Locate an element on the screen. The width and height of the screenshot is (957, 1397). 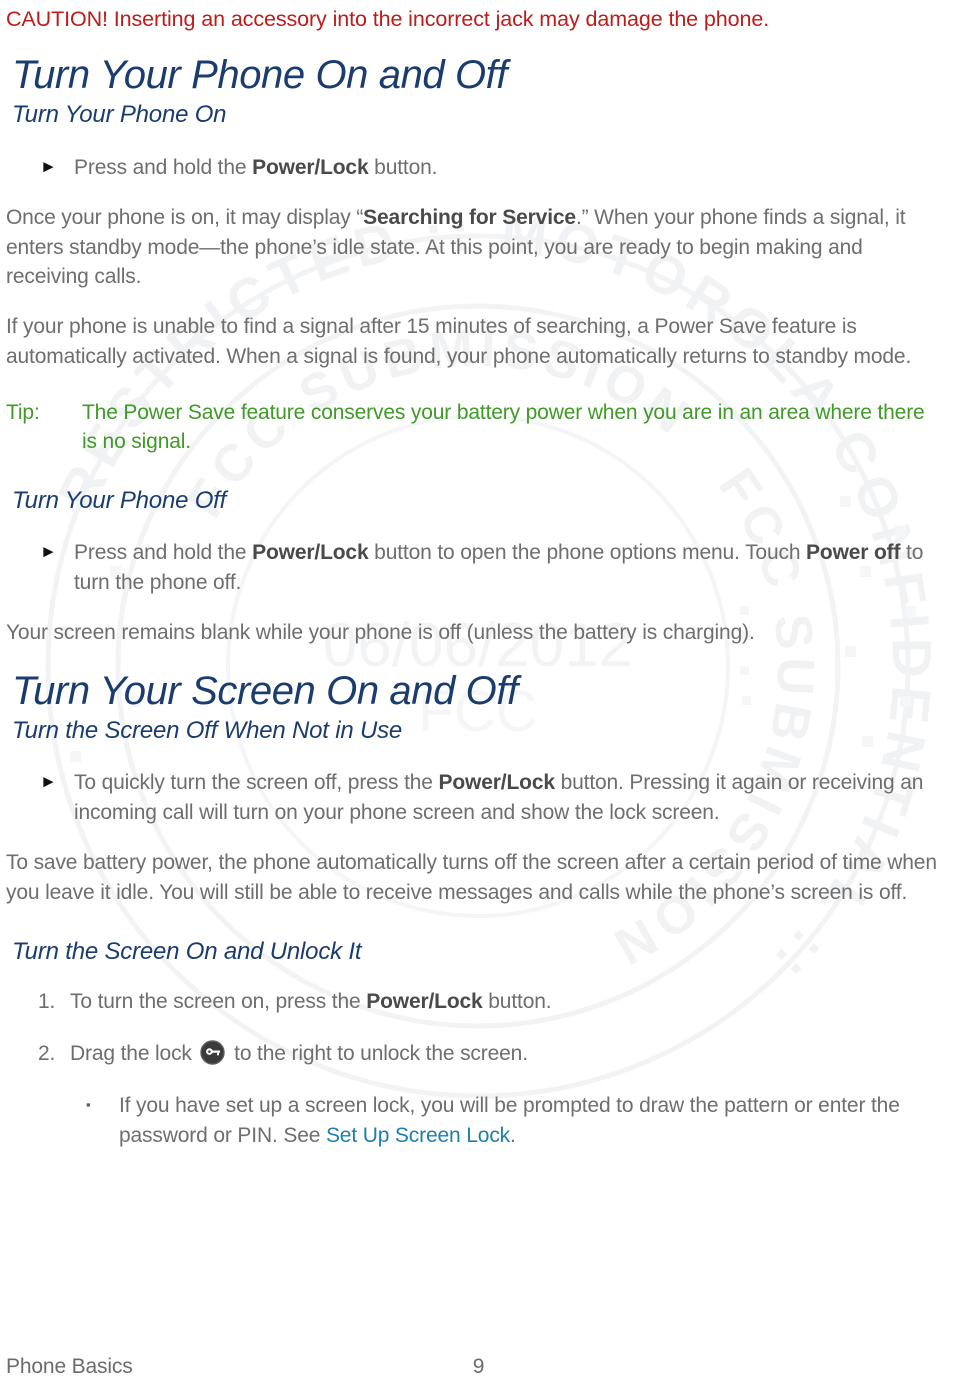
page-footer: Phone Basics 9 is located at coordinates (478, 1367).